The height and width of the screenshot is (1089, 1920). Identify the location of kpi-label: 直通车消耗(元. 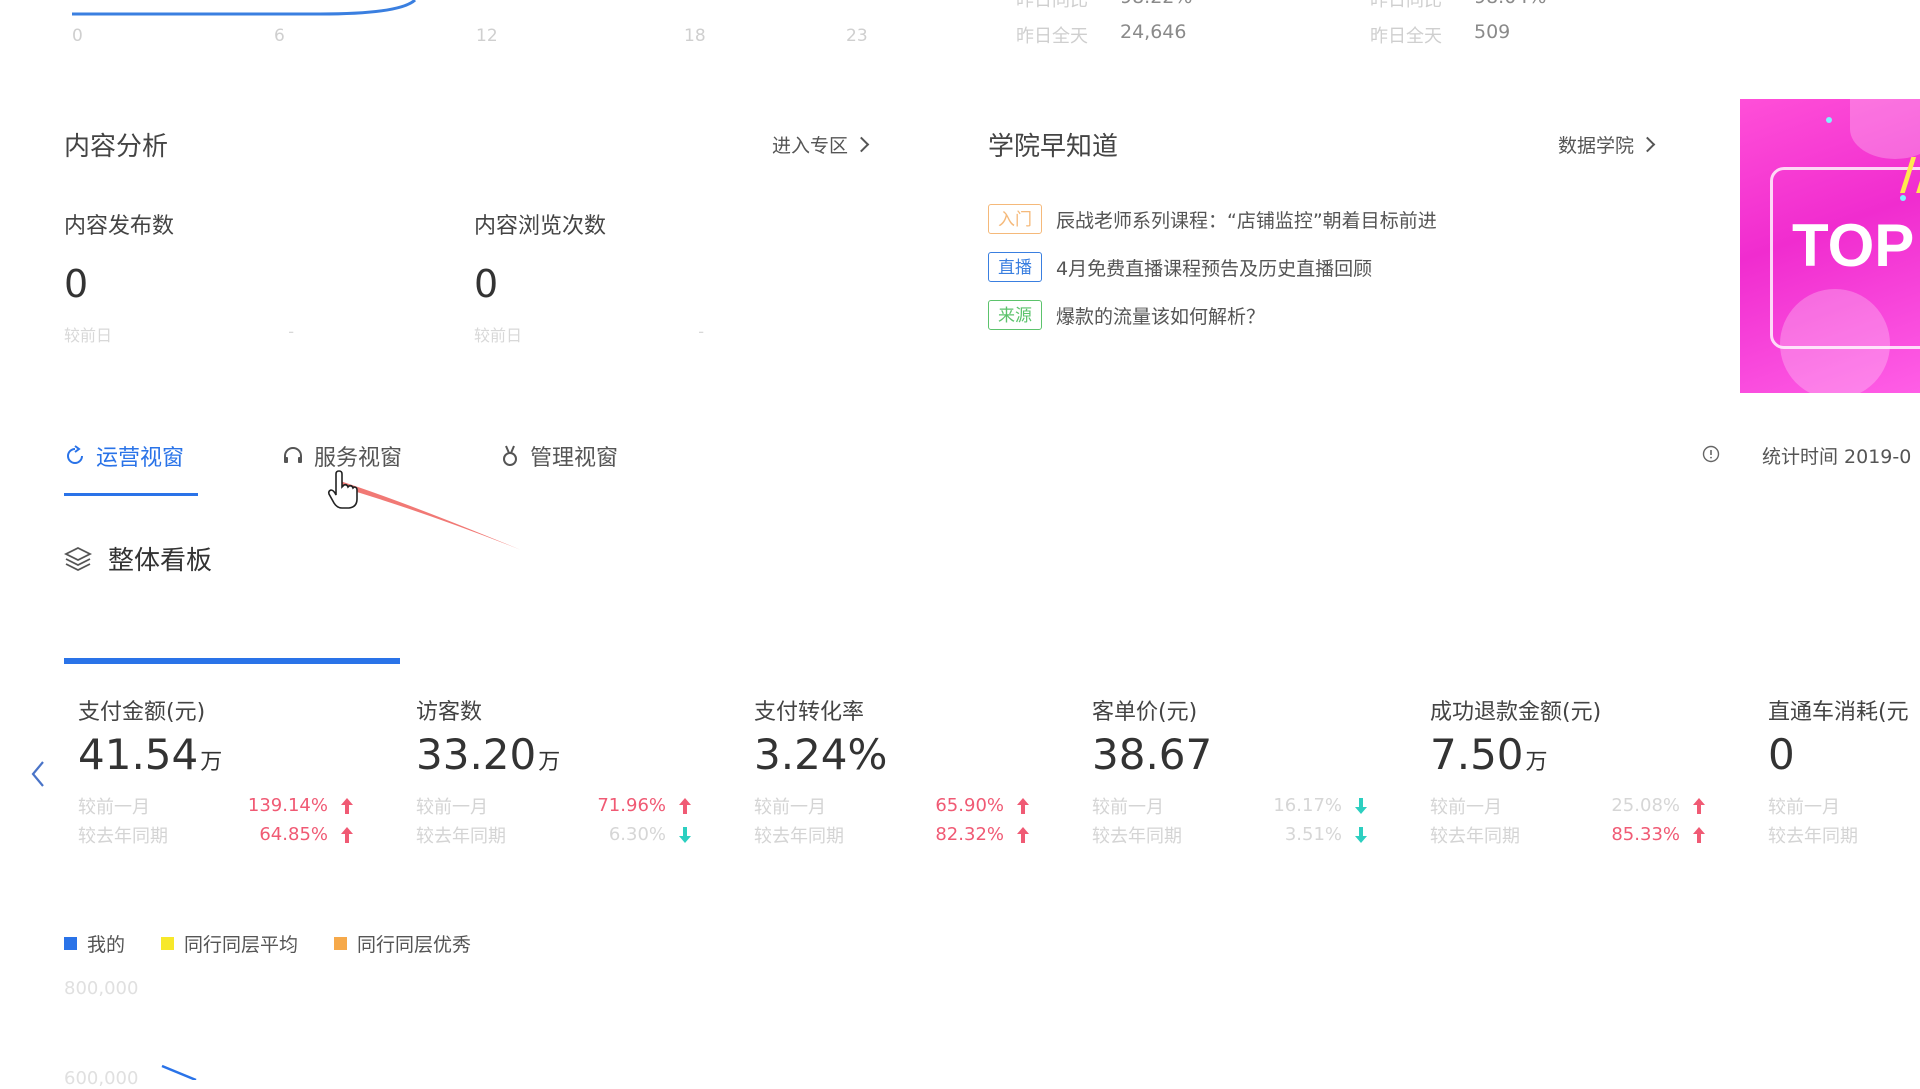
(1838, 712).